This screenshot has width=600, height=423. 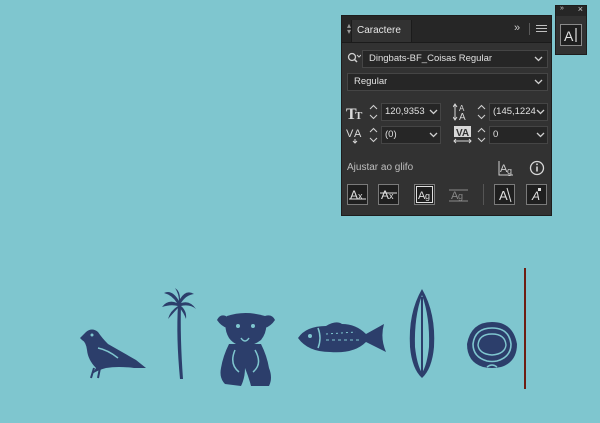 I want to click on text-cursor-caret, so click(x=525, y=328).